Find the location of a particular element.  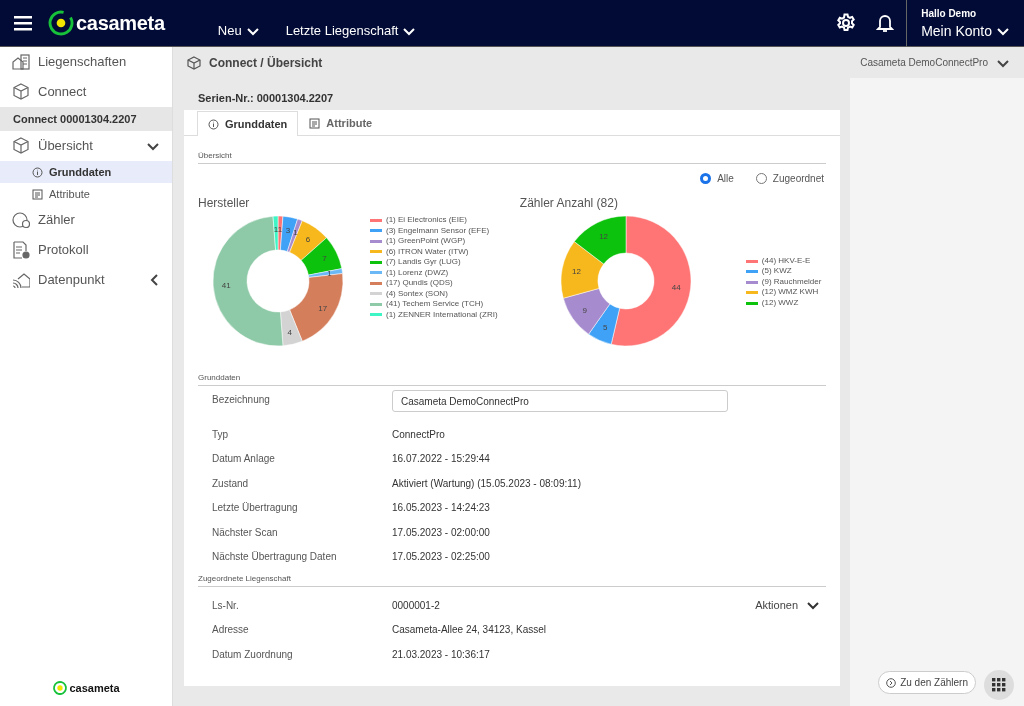

slice-label: 12 is located at coordinates (576, 272).